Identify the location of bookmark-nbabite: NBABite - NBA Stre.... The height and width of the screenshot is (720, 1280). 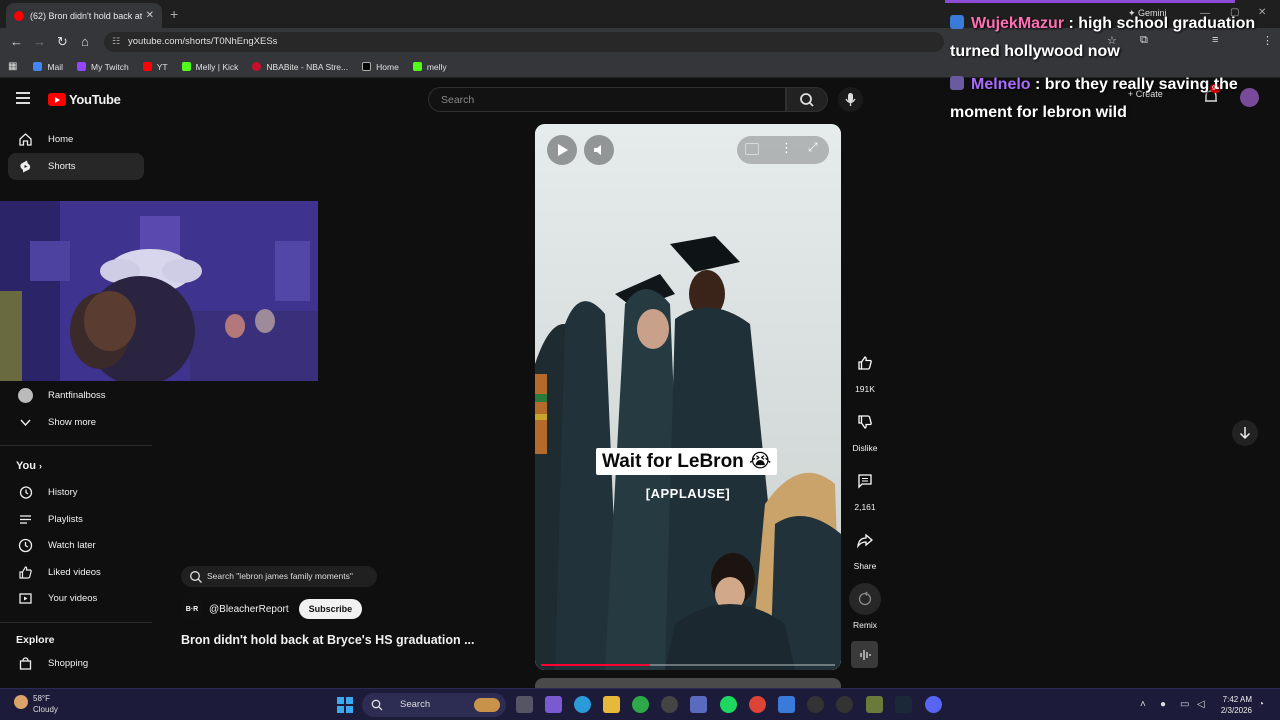
(300, 67).